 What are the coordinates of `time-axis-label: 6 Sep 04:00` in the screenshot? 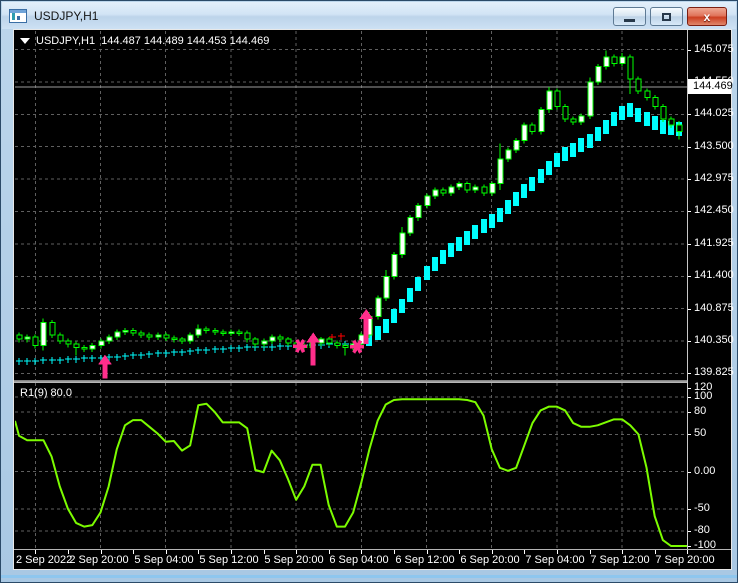 It's located at (359, 560).